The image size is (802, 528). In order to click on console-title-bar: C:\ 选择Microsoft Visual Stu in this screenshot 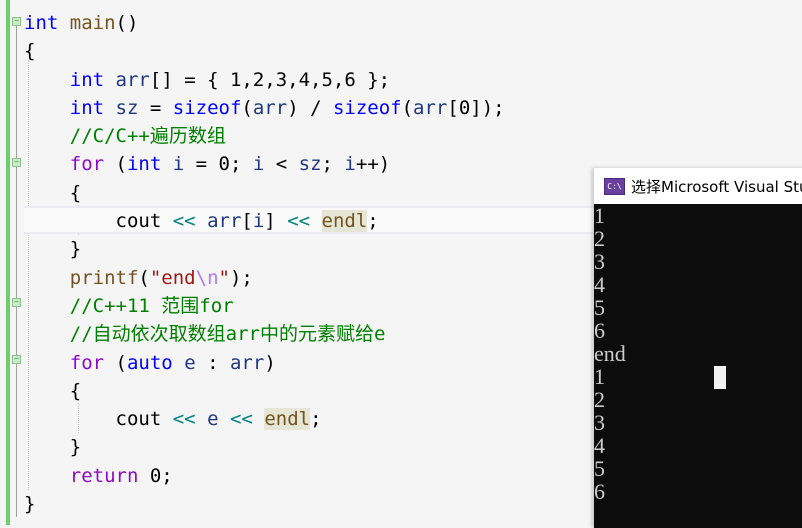, I will do `click(698, 186)`.